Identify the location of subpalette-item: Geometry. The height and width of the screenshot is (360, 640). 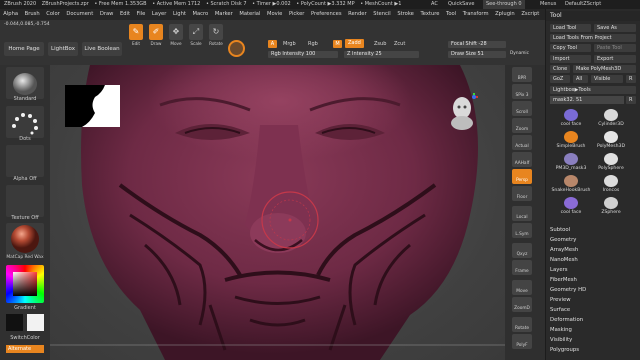
(595, 240).